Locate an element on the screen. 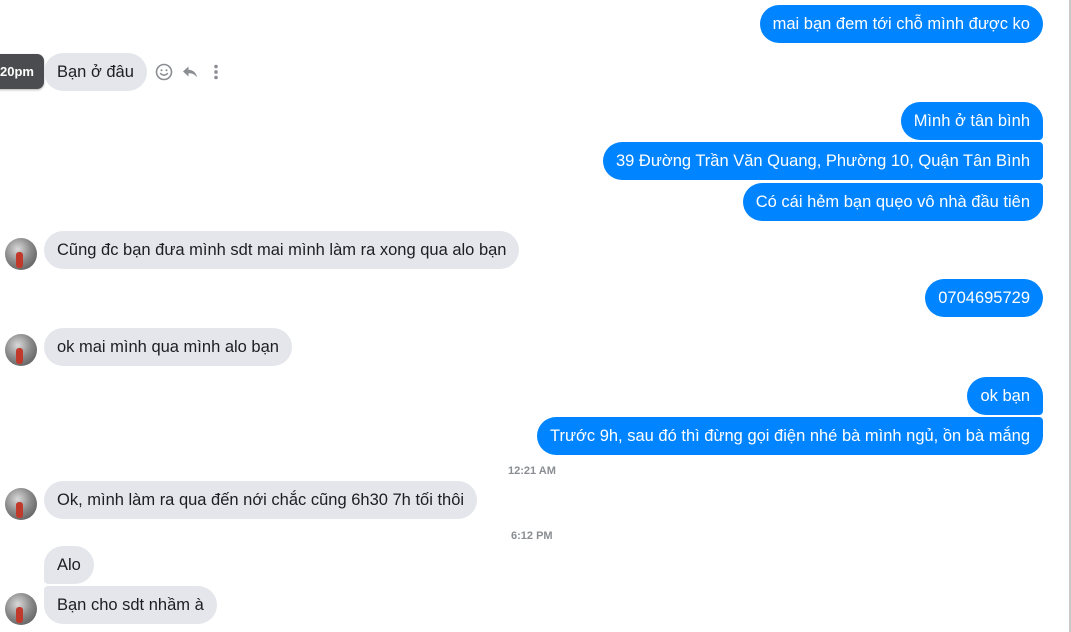  sent-message-bubble: Mình ở tân bình is located at coordinates (971, 121).